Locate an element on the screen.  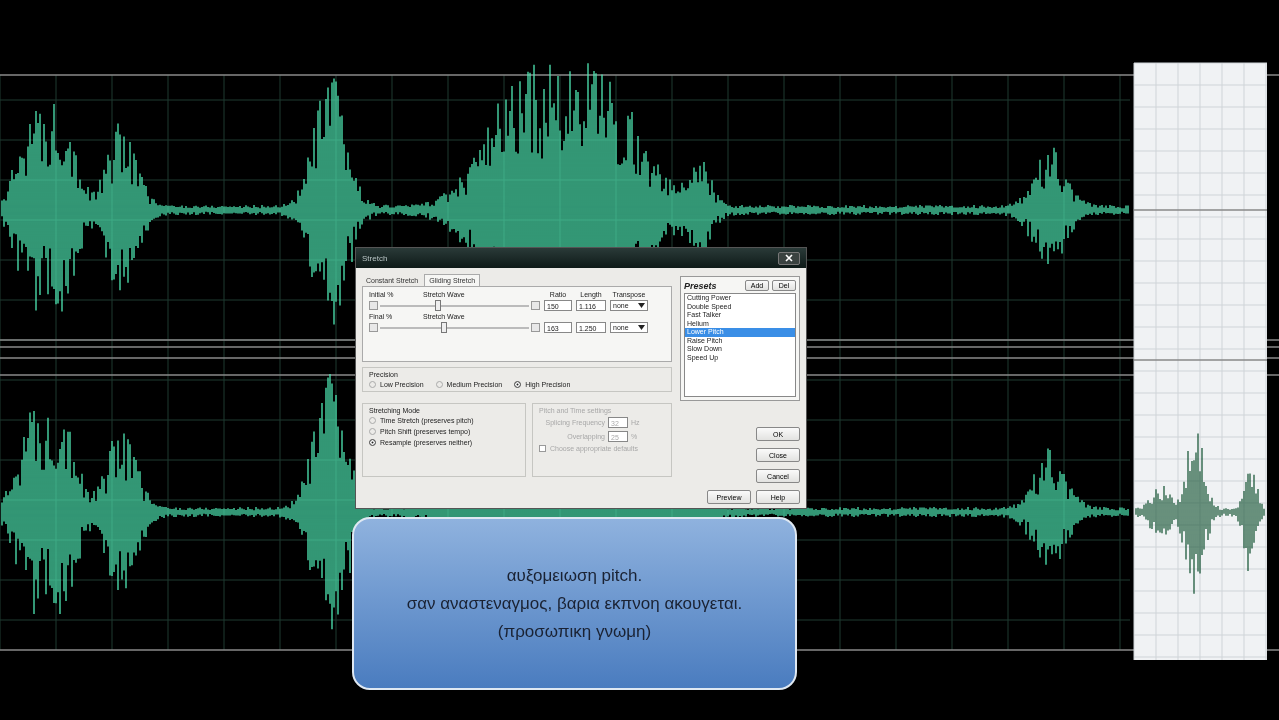
presets-title: Presets is located at coordinates (701, 285).